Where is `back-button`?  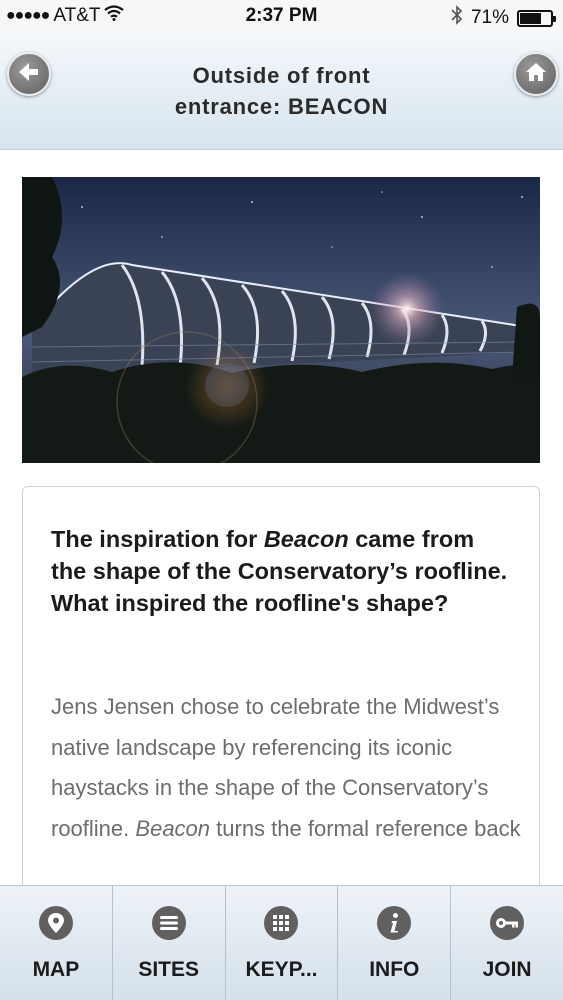 back-button is located at coordinates (29, 74).